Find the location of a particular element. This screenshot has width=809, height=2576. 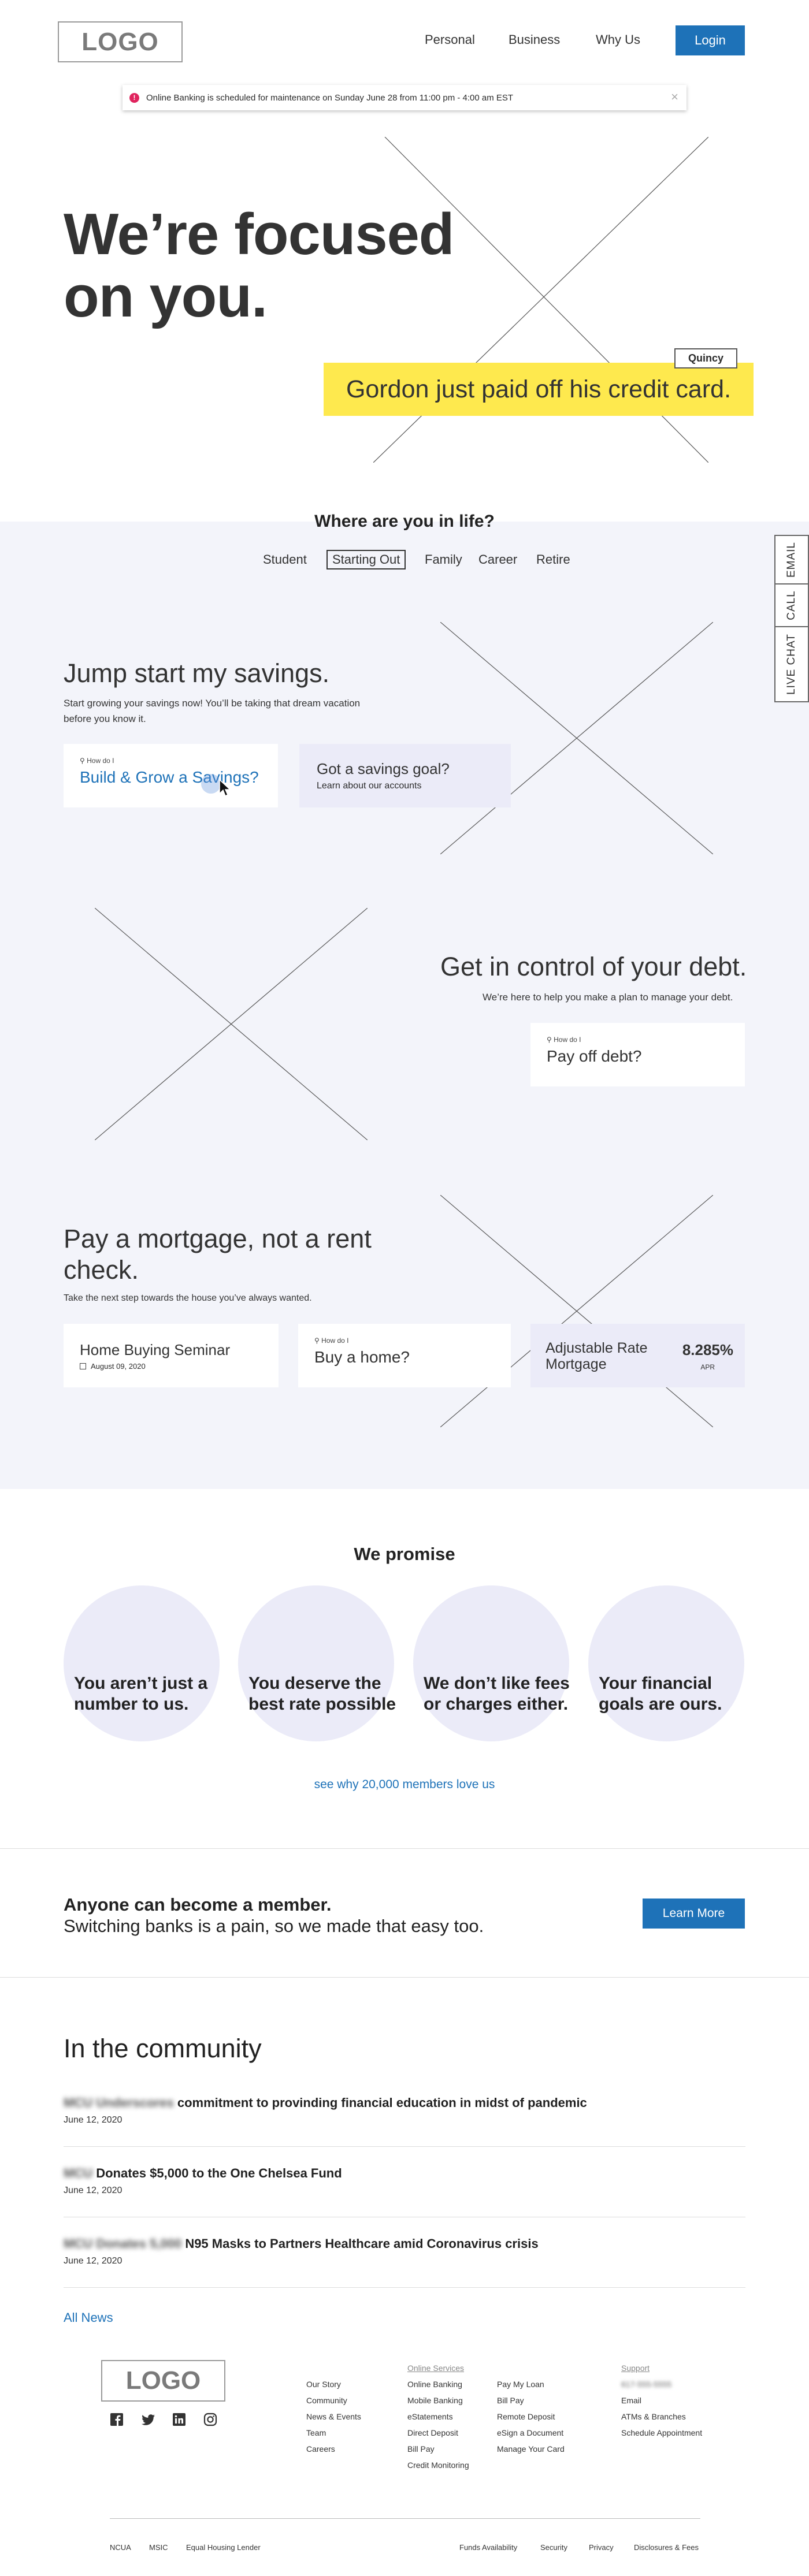

member-headline: Anyone can become a member. is located at coordinates (198, 1904).